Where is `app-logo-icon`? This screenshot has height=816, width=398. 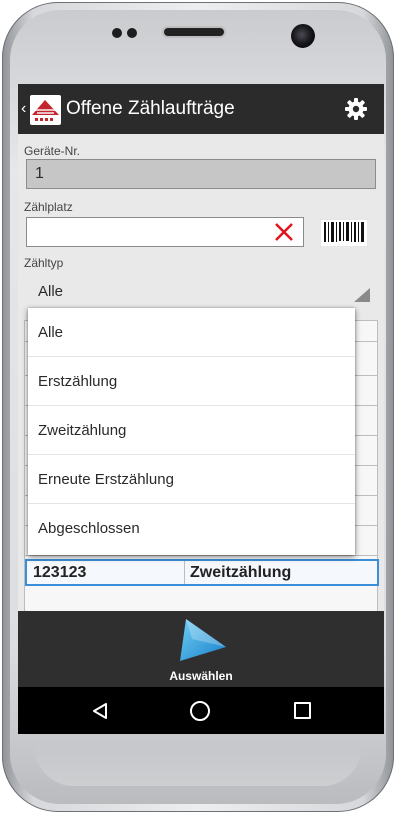 app-logo-icon is located at coordinates (45, 110).